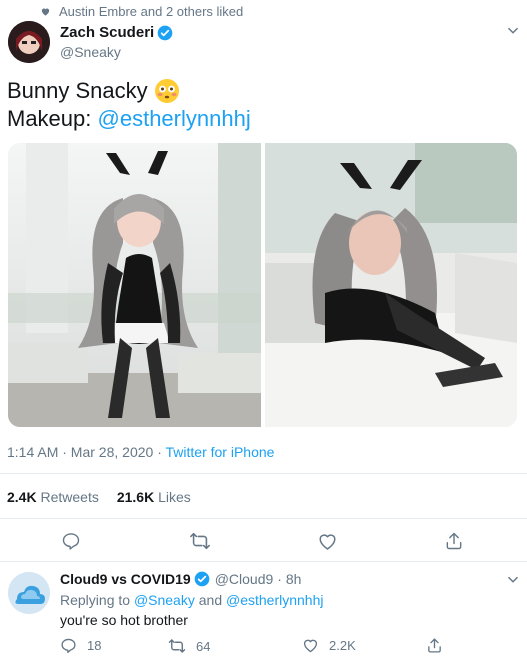  I want to click on tweet-line-2: Makeup: @estherlynnhhj, so click(129, 118).